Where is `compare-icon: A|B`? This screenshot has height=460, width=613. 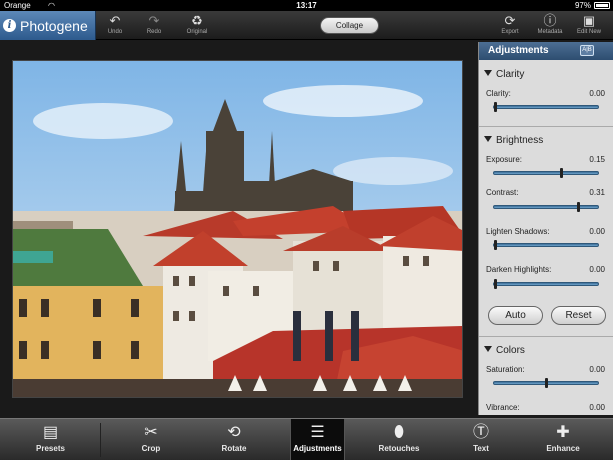 compare-icon: A|B is located at coordinates (587, 50).